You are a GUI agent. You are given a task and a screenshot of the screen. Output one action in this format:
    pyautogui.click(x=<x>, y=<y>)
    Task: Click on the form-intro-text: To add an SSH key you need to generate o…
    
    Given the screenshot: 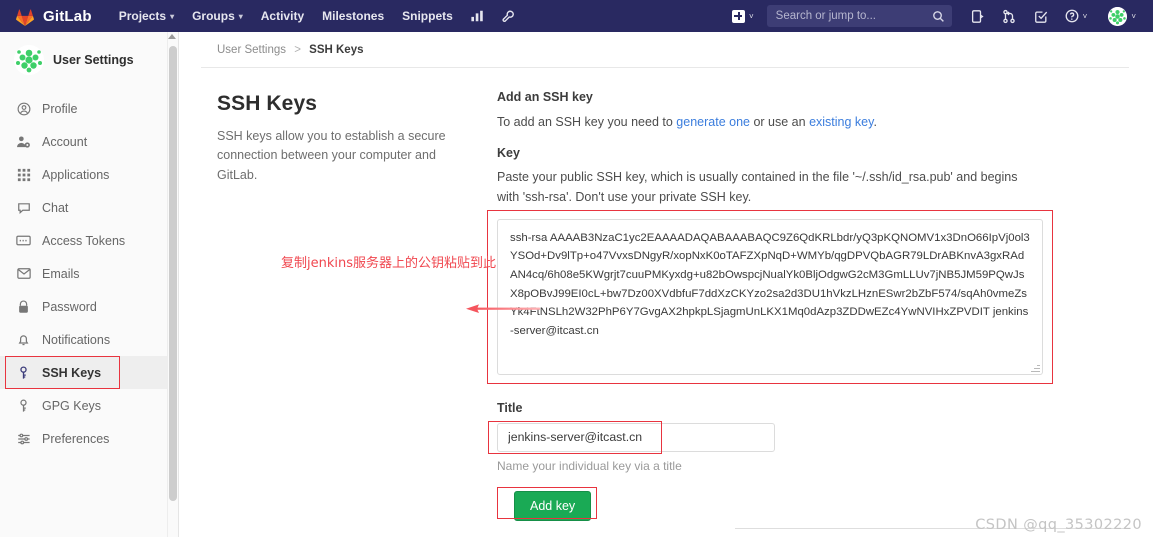 What is the action you would take?
    pyautogui.click(x=813, y=122)
    